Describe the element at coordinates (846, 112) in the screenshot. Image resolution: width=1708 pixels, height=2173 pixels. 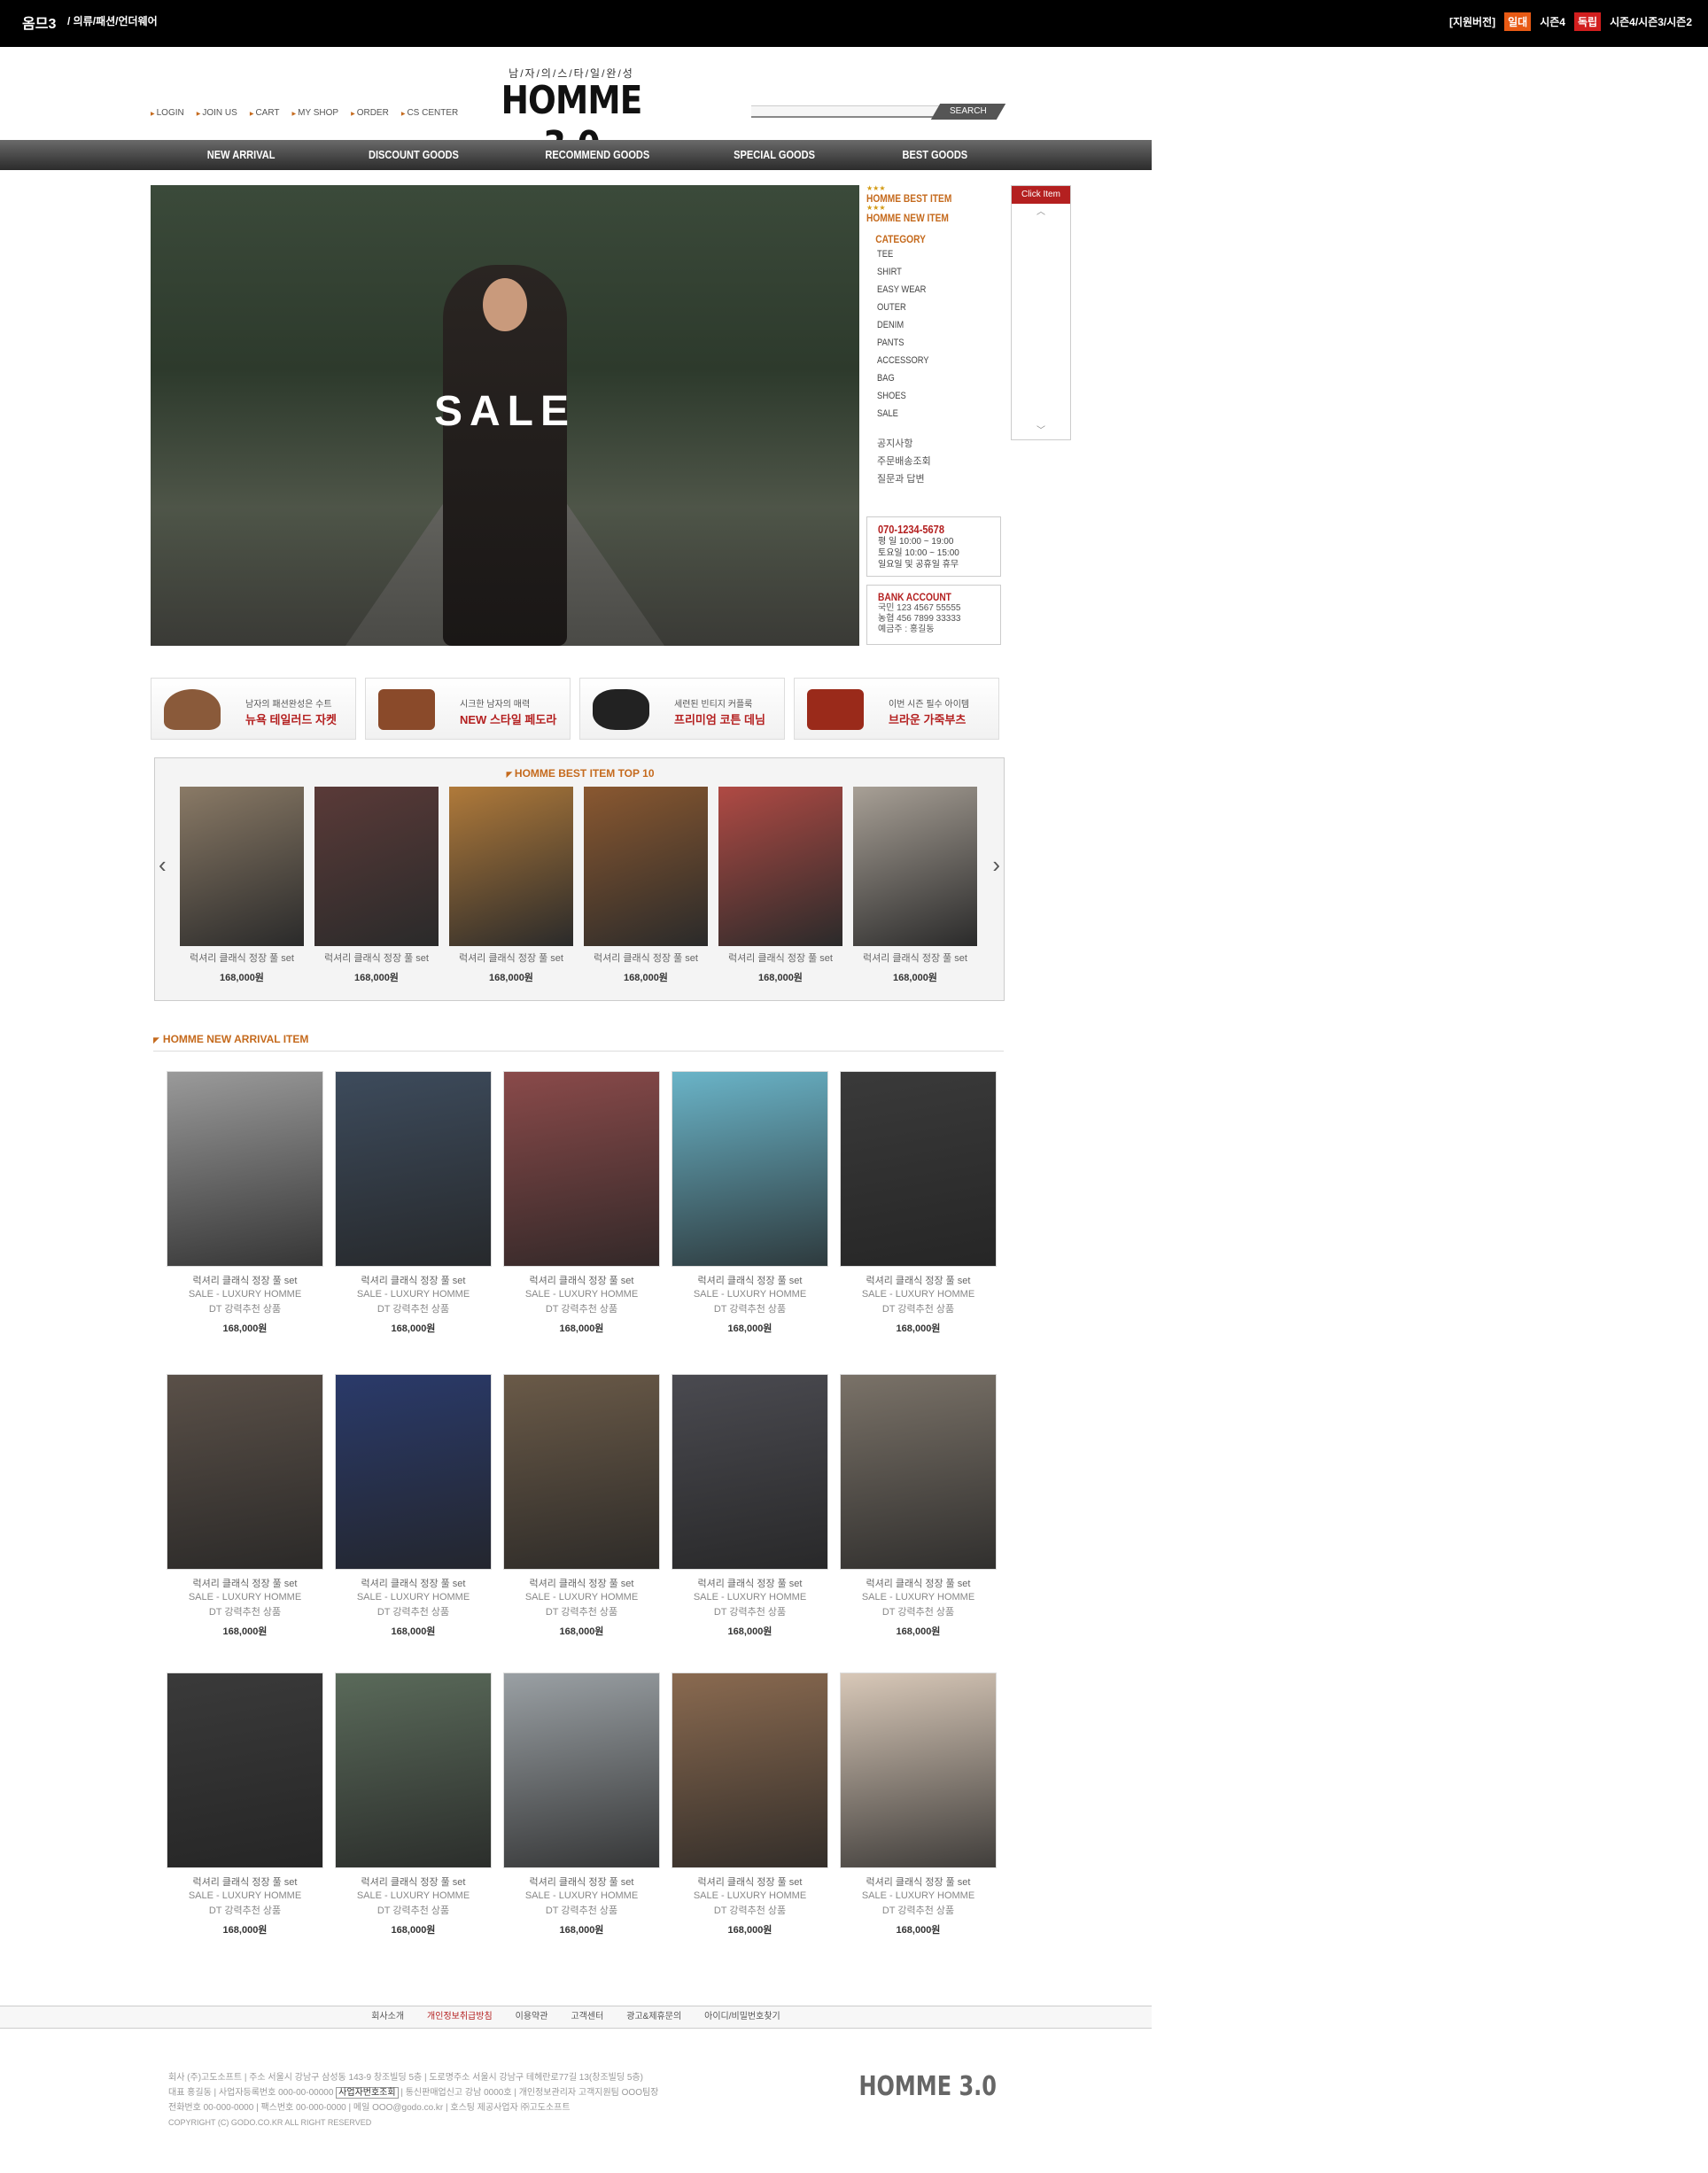
I see `search-input` at that location.